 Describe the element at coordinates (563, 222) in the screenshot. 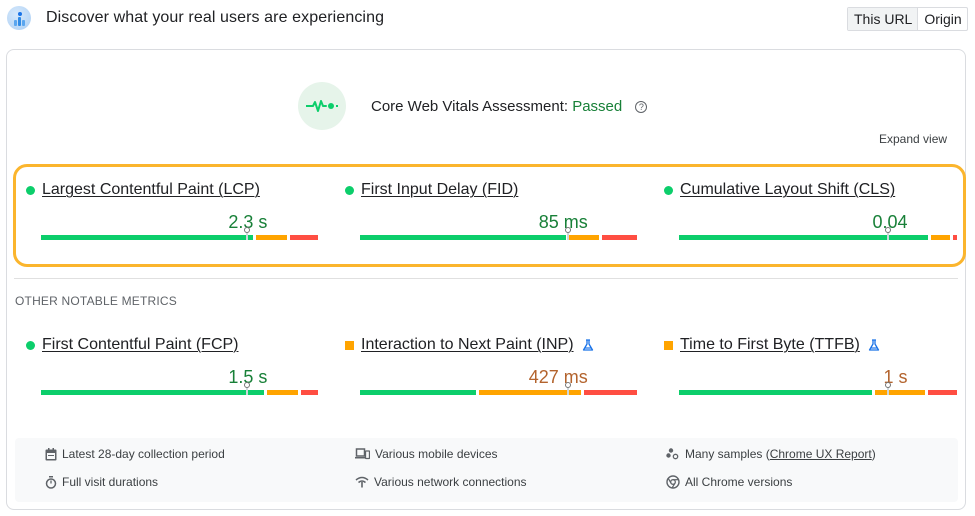

I see `metric-value: 85 ms` at that location.